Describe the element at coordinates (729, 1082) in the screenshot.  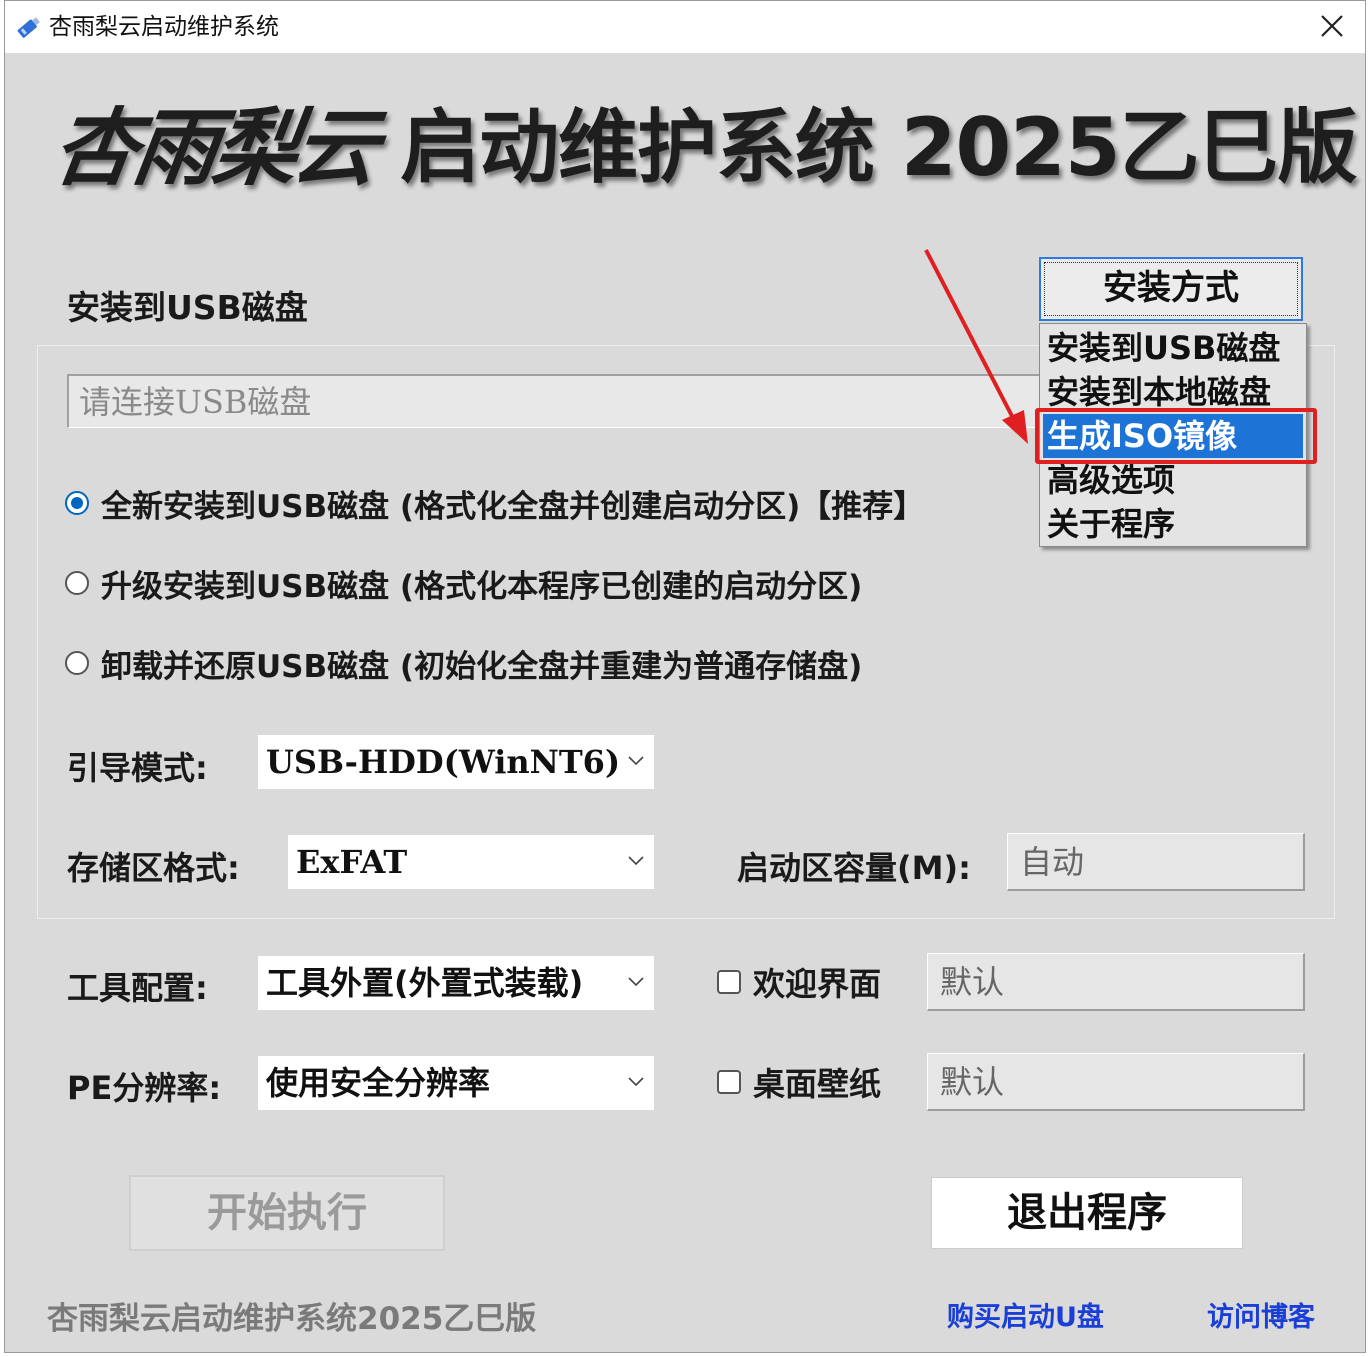
I see `wallpaper-checkbox` at that location.